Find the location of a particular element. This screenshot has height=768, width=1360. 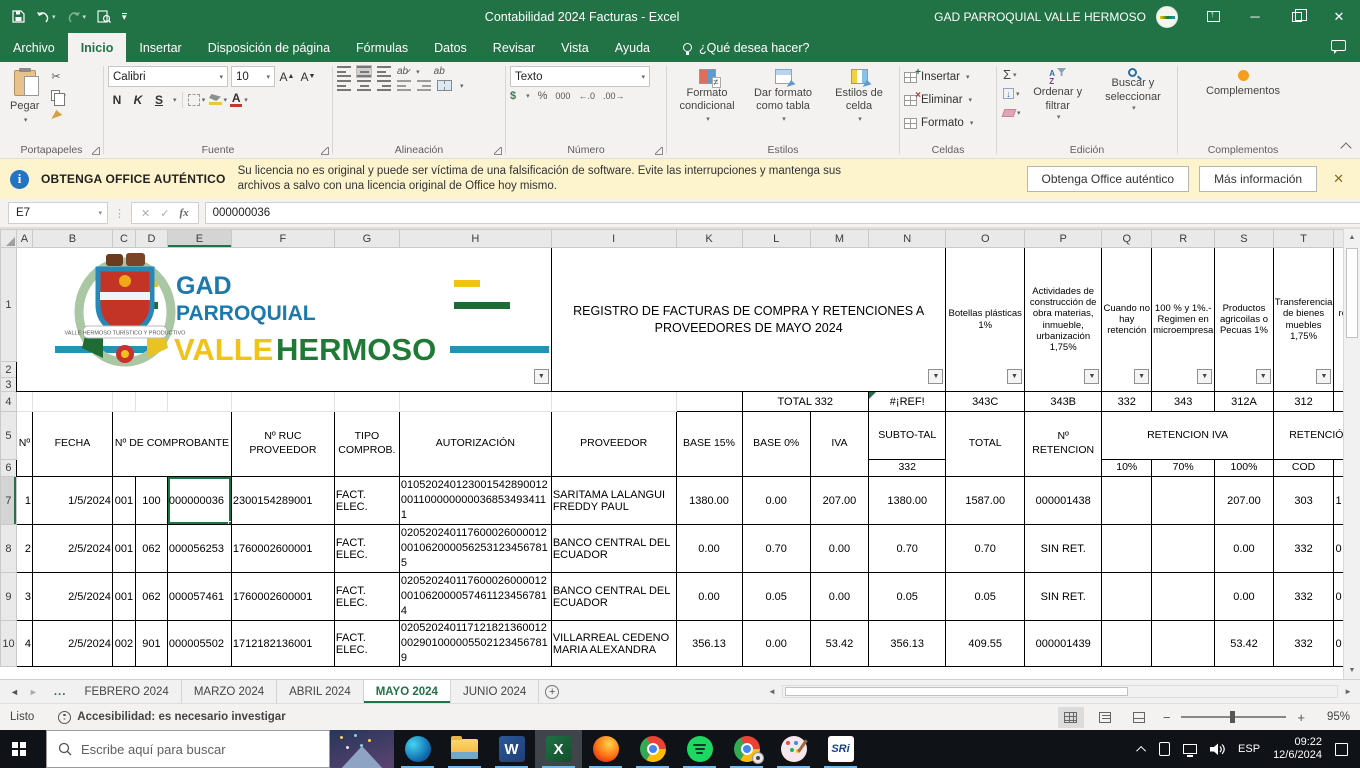

cell-G4 is located at coordinates (366, 401).